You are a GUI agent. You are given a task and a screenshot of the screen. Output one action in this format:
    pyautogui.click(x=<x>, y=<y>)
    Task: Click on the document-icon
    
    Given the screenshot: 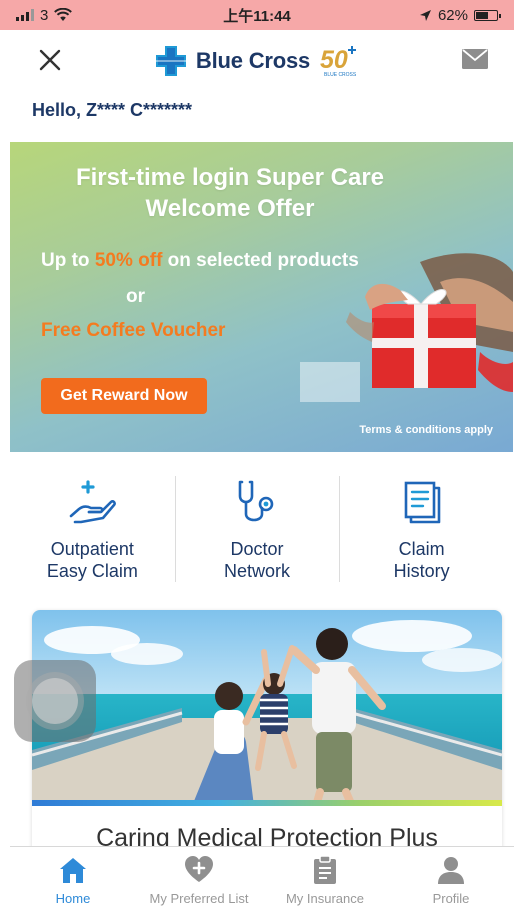 What is the action you would take?
    pyautogui.click(x=422, y=502)
    